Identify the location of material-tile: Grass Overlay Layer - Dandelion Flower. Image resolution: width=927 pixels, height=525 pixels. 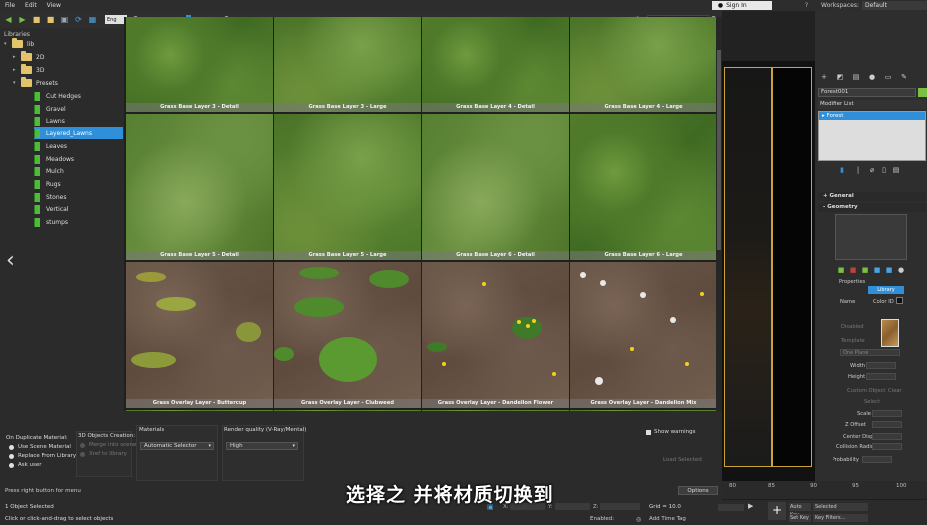
(495, 335).